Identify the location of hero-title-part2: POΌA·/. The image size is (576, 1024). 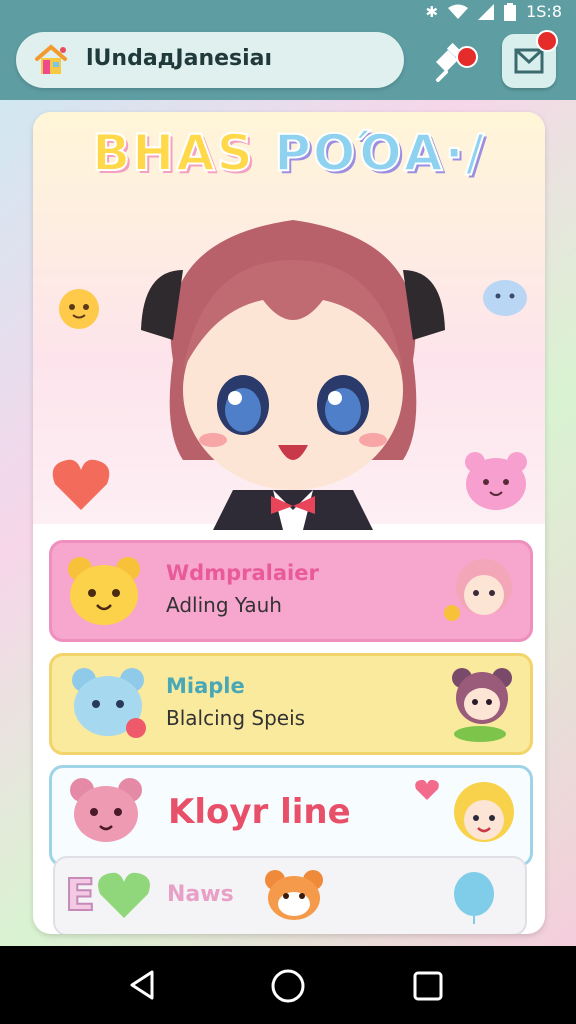
(379, 153).